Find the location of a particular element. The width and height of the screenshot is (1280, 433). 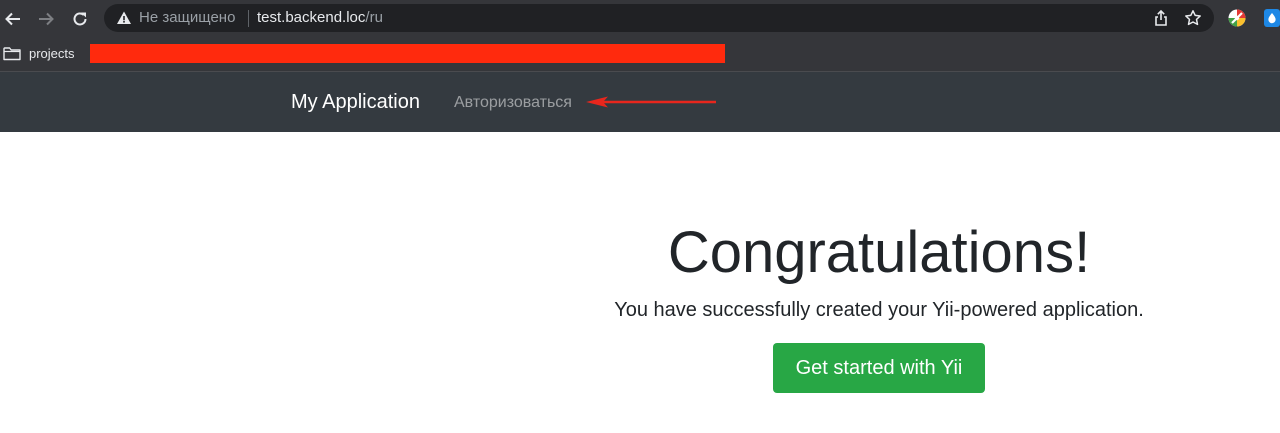

bookmark-projects: projects is located at coordinates (52, 54).